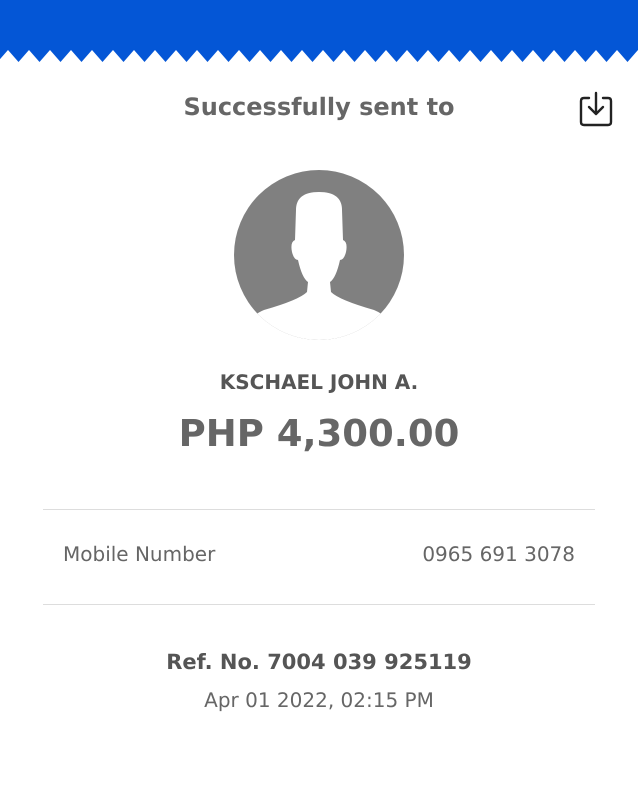 This screenshot has height=800, width=638. Describe the element at coordinates (498, 554) in the screenshot. I see `detail-value: 0965 691 3078` at that location.